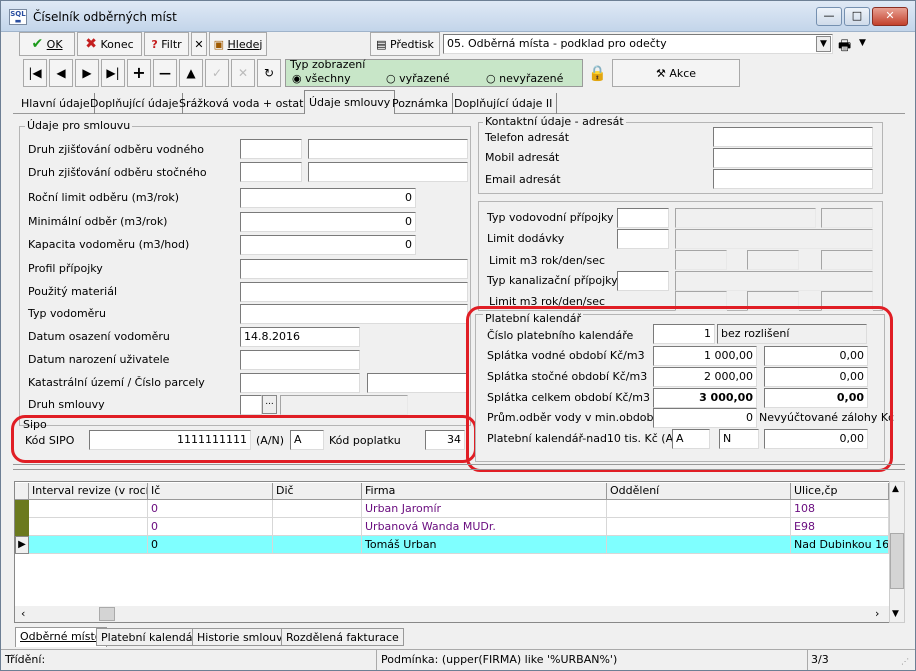 This screenshot has height=671, width=916. I want to click on hscroll-thumb, so click(107, 614).